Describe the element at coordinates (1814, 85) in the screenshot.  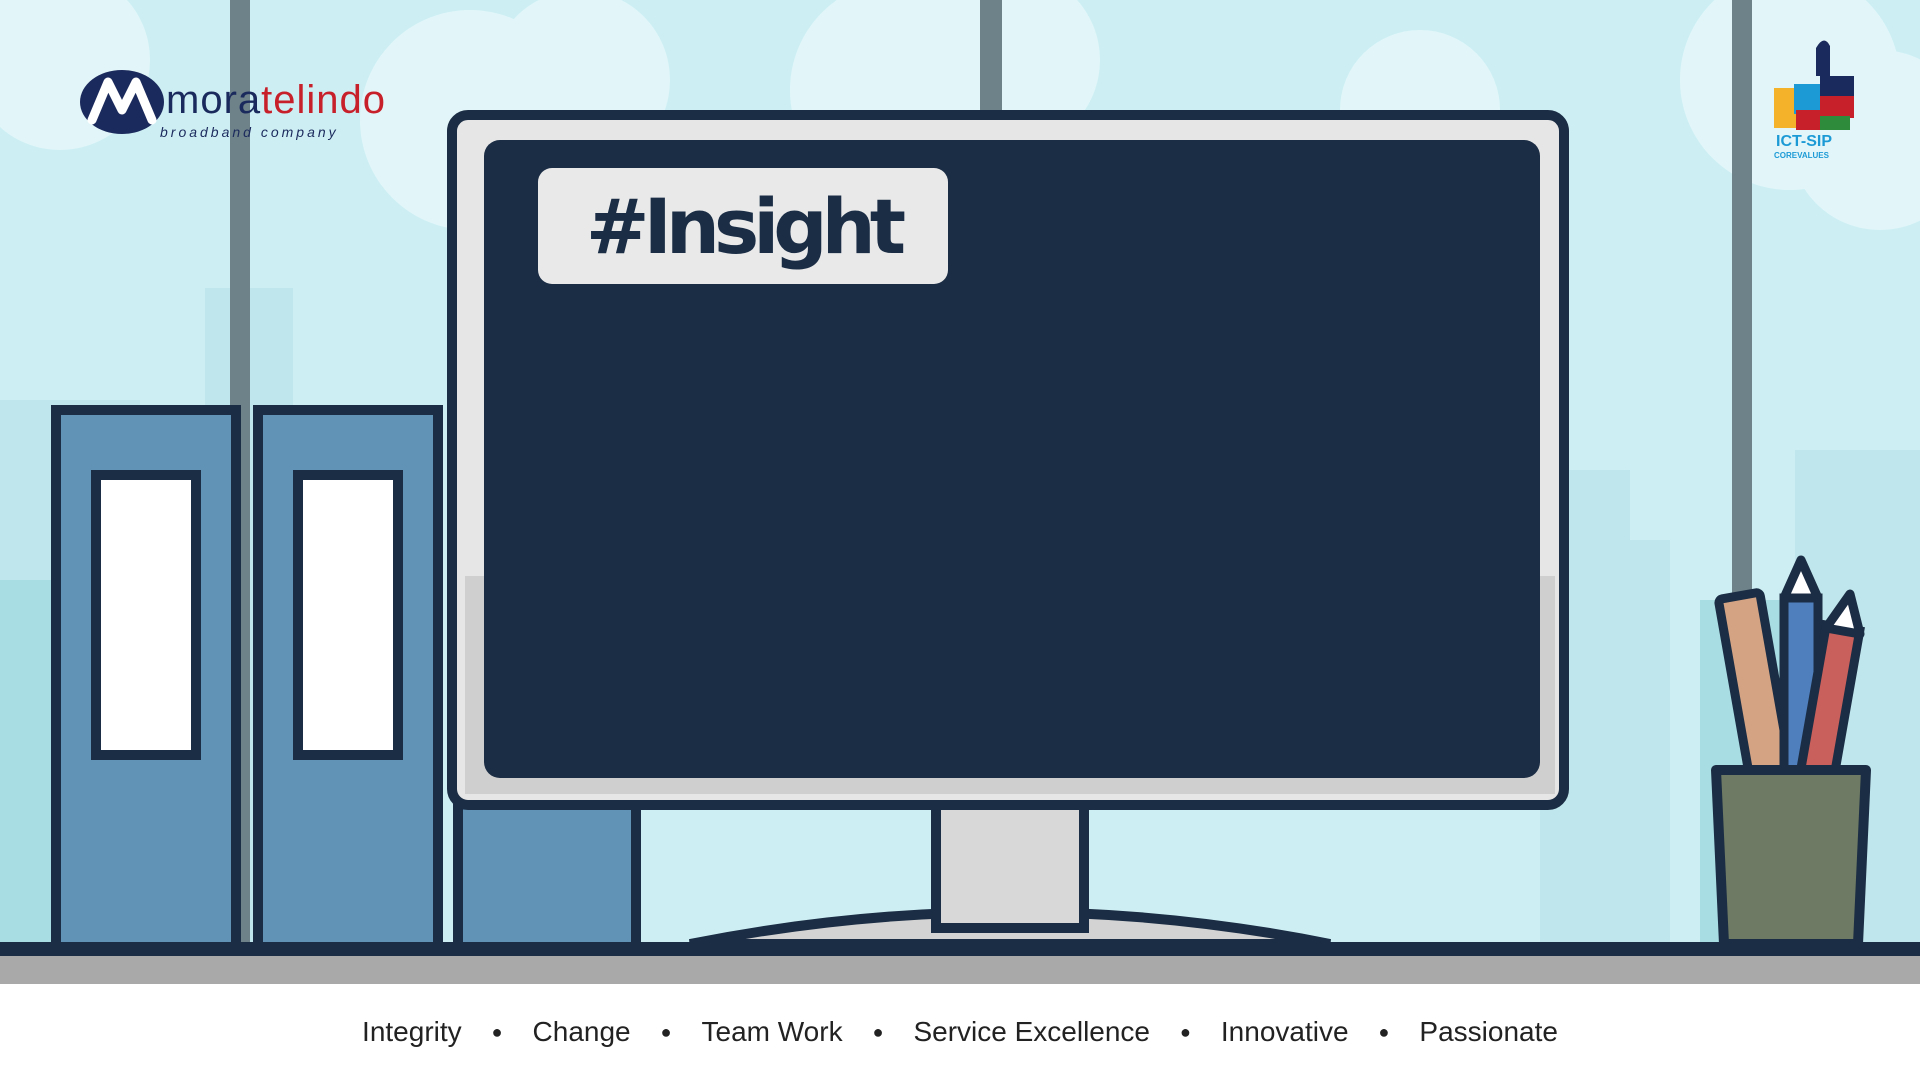
I see `thumbs-up-puzzle-icon` at that location.